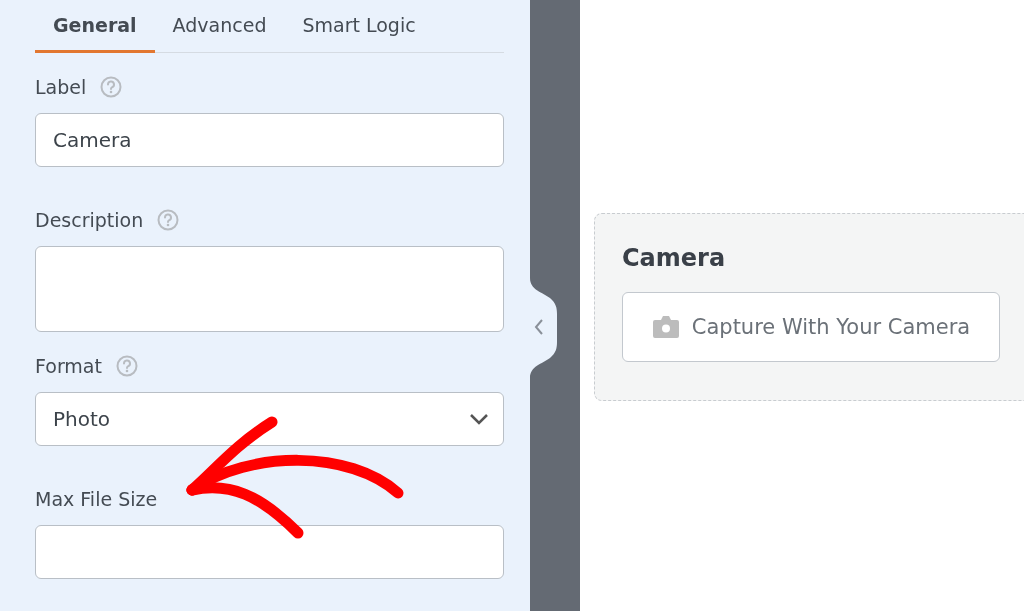 Image resolution: width=1024 pixels, height=611 pixels. I want to click on field-label: Max File Size, so click(96, 499).